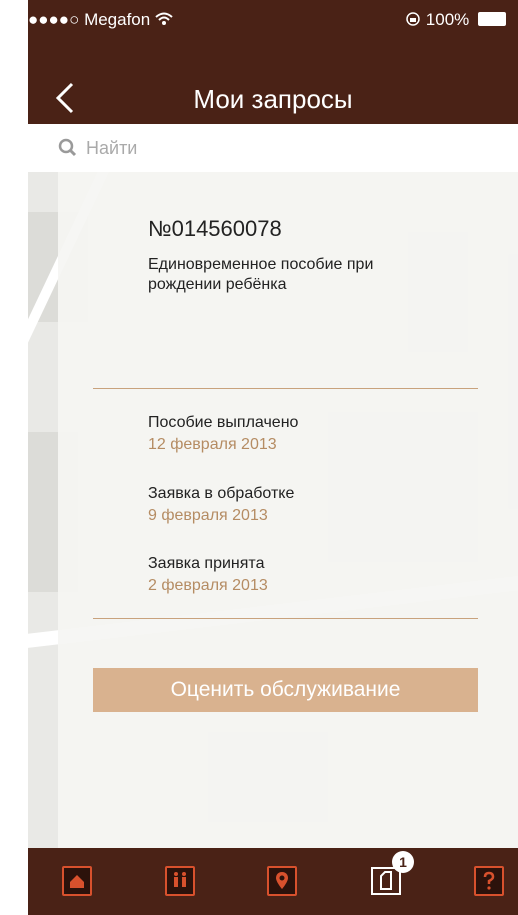 The width and height of the screenshot is (518, 915). What do you see at coordinates (223, 422) in the screenshot?
I see `event-title: Пособие выплачено` at bounding box center [223, 422].